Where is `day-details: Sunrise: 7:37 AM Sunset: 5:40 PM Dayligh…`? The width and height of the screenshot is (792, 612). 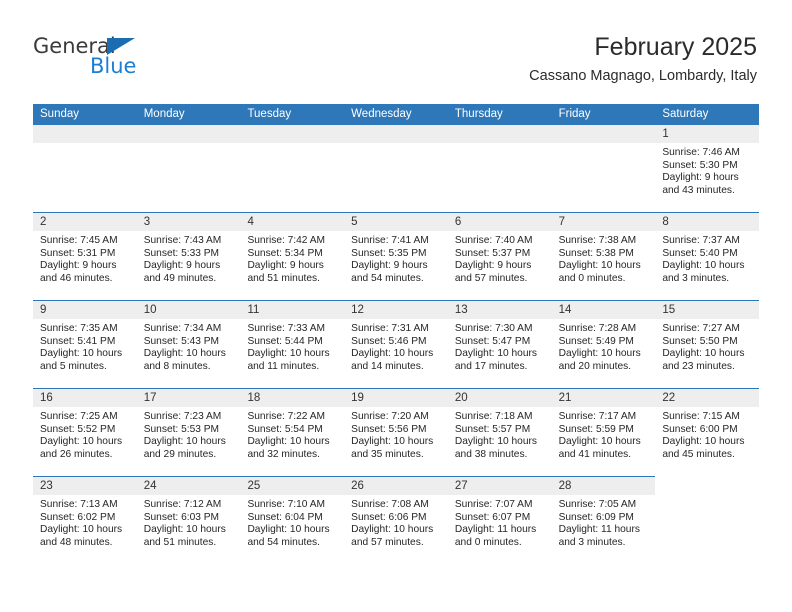 day-details: Sunrise: 7:37 AM Sunset: 5:40 PM Dayligh… is located at coordinates (707, 258).